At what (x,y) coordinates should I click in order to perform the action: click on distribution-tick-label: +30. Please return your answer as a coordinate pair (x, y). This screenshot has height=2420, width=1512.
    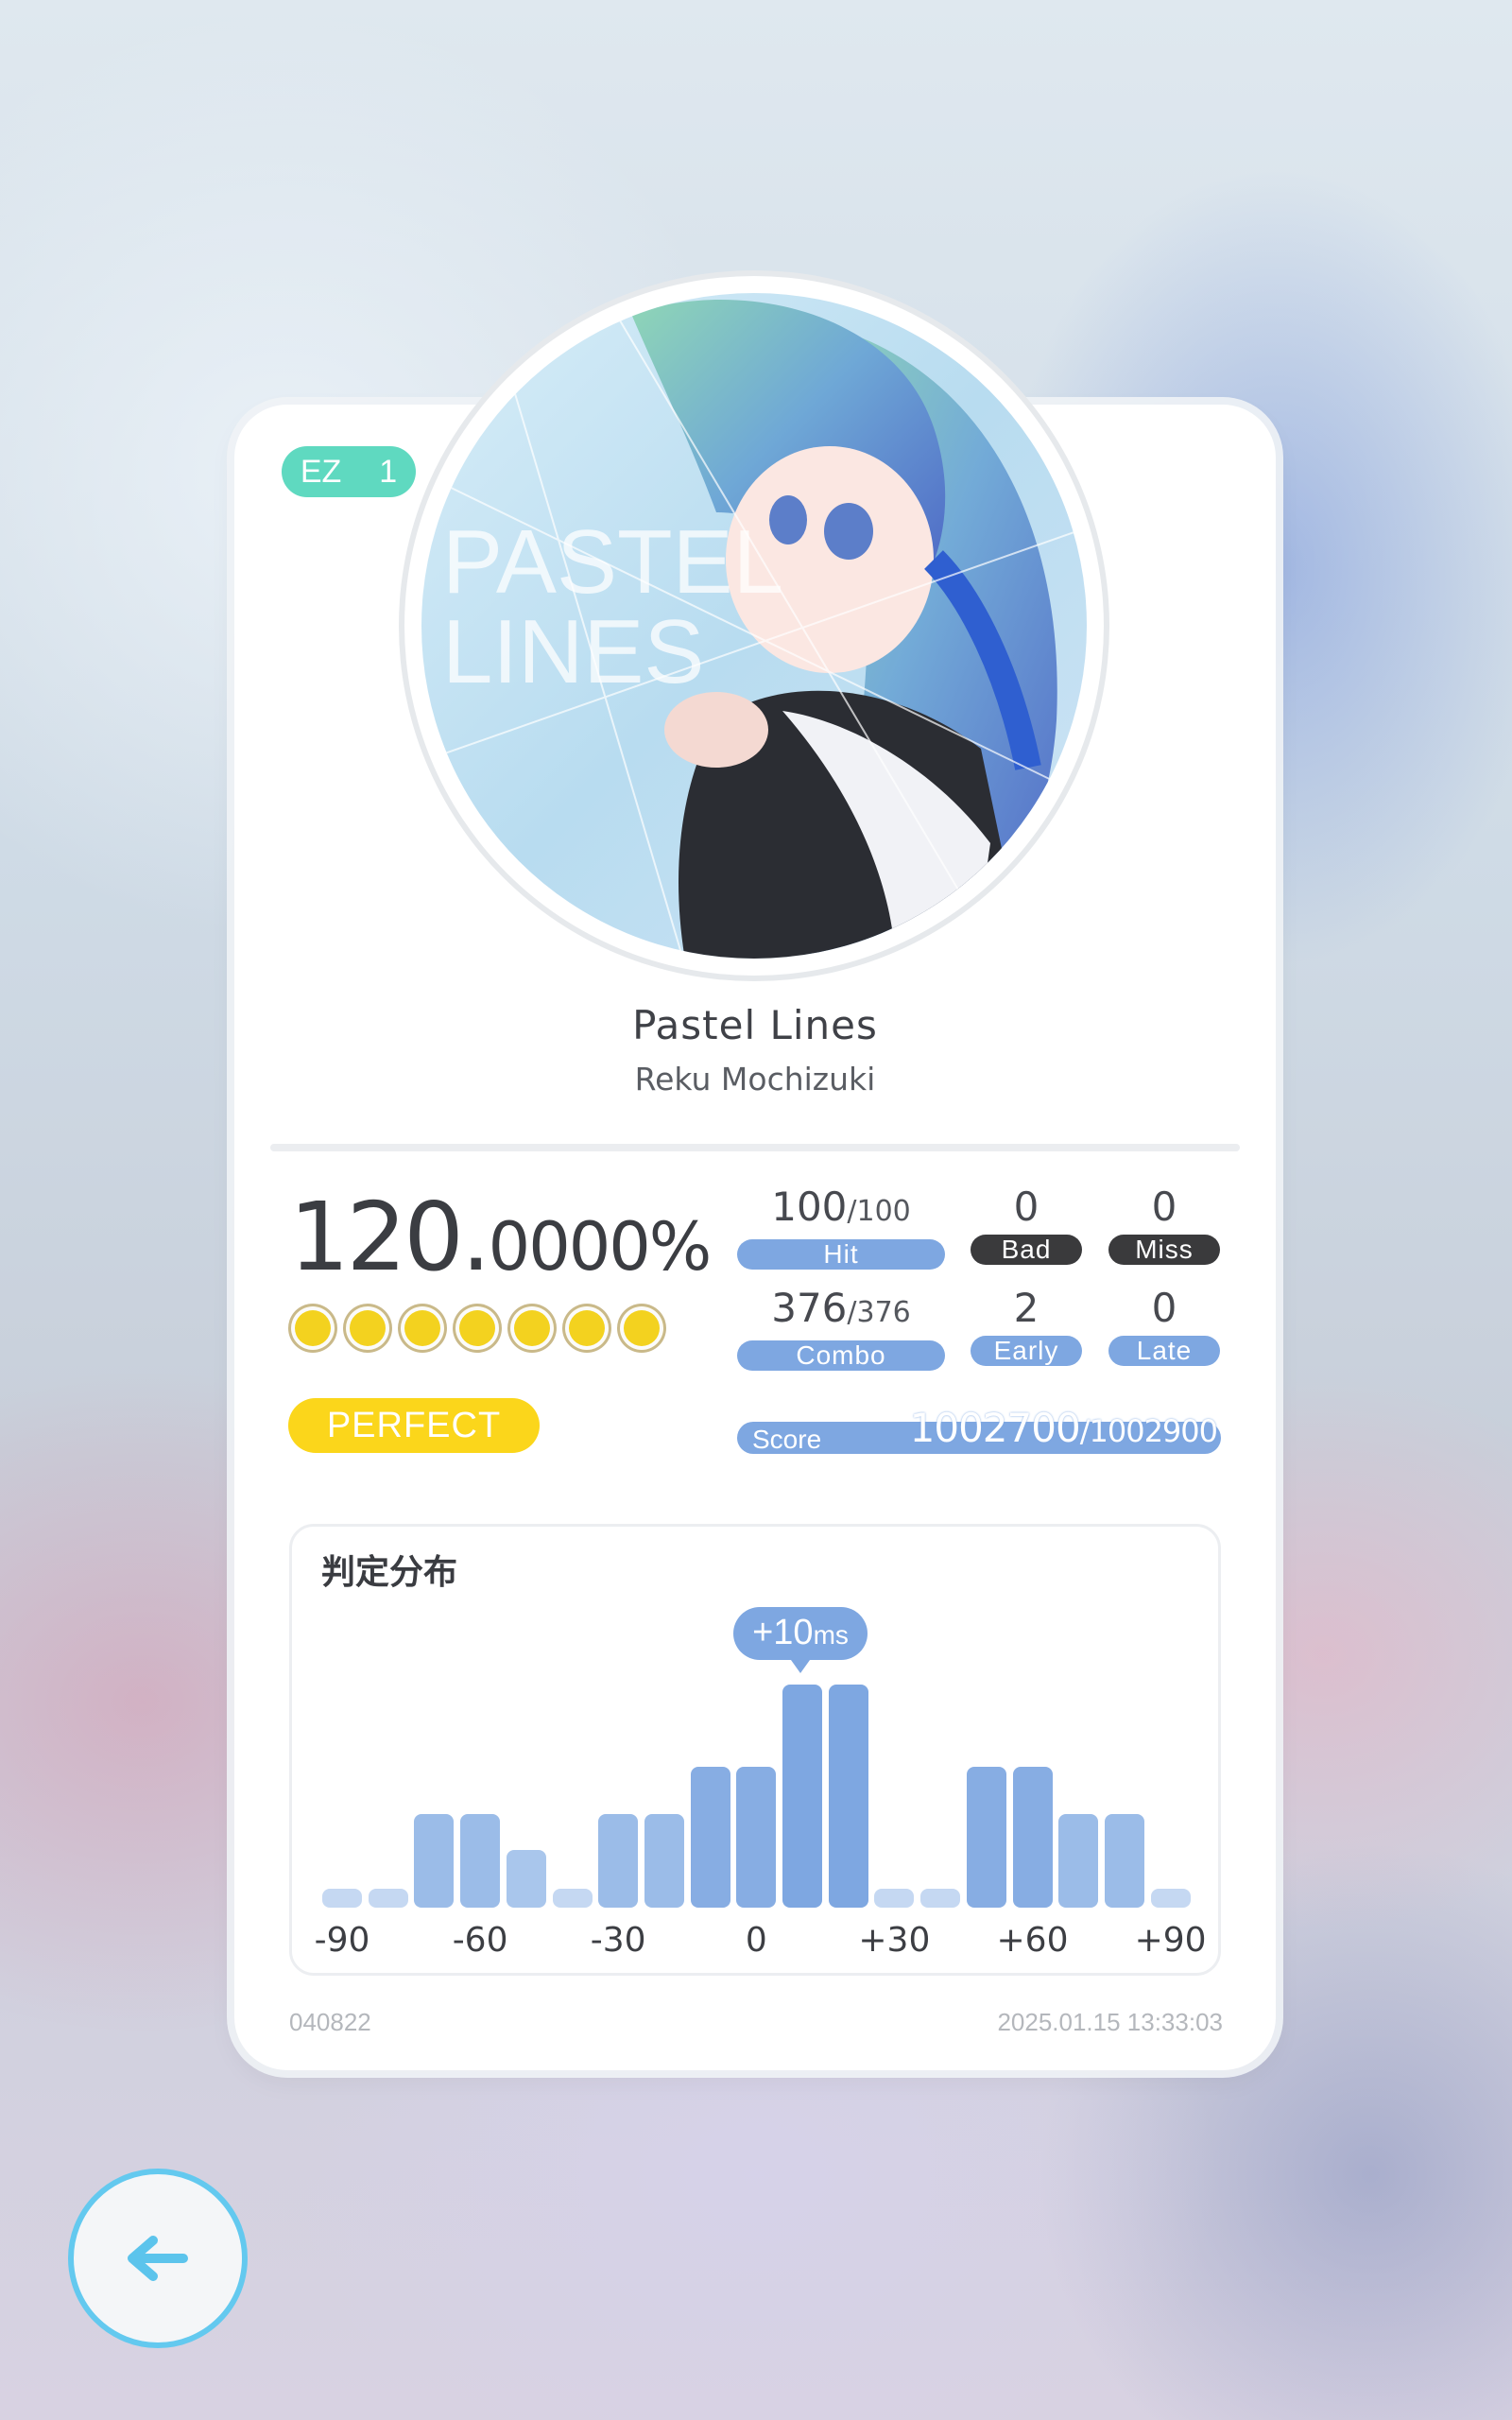
    Looking at the image, I should click on (894, 1940).